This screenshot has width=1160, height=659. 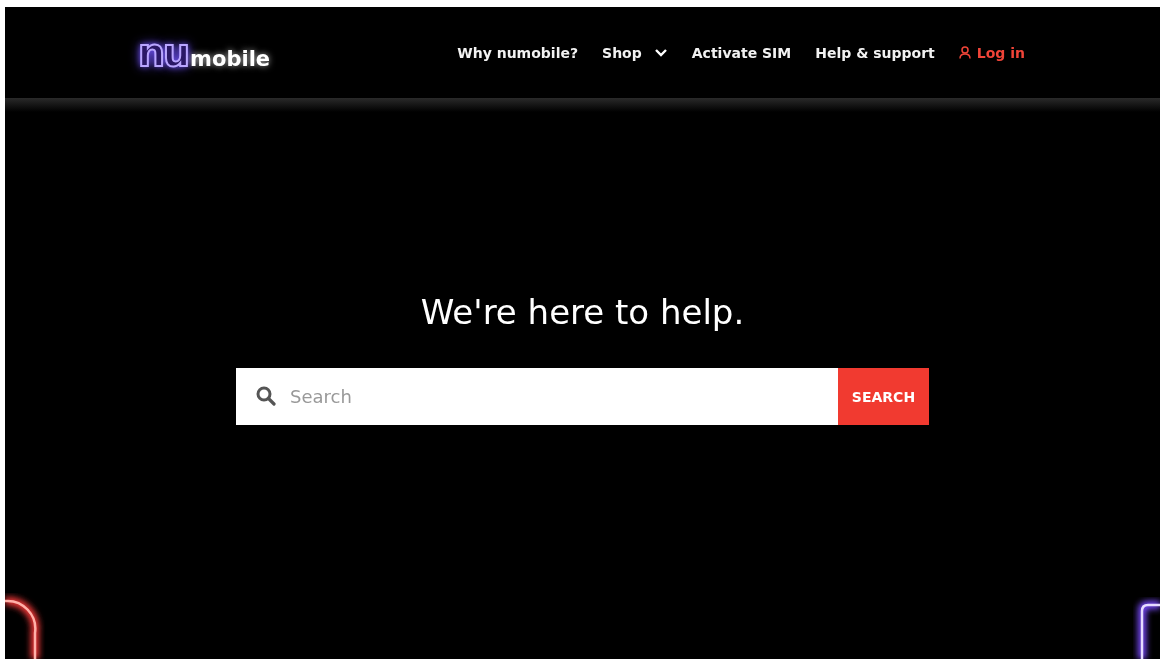 What do you see at coordinates (660, 52) in the screenshot?
I see `chevron-down-icon` at bounding box center [660, 52].